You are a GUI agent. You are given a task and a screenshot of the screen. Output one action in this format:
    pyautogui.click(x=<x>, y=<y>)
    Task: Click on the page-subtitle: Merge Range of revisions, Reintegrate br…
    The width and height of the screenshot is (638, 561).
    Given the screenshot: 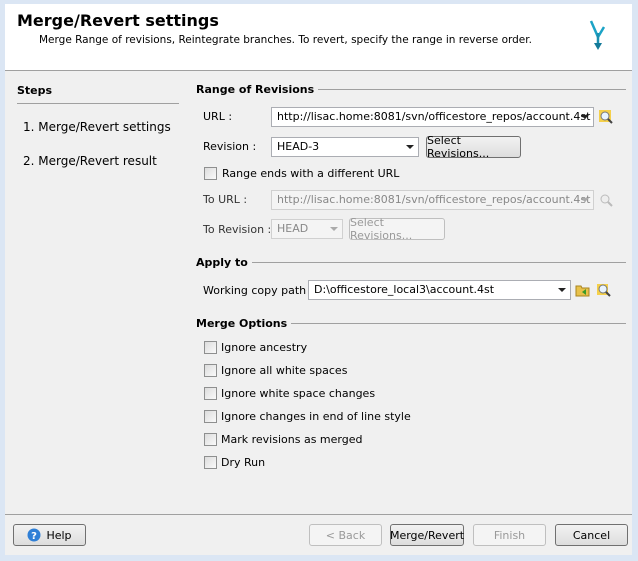 What is the action you would take?
    pyautogui.click(x=285, y=40)
    